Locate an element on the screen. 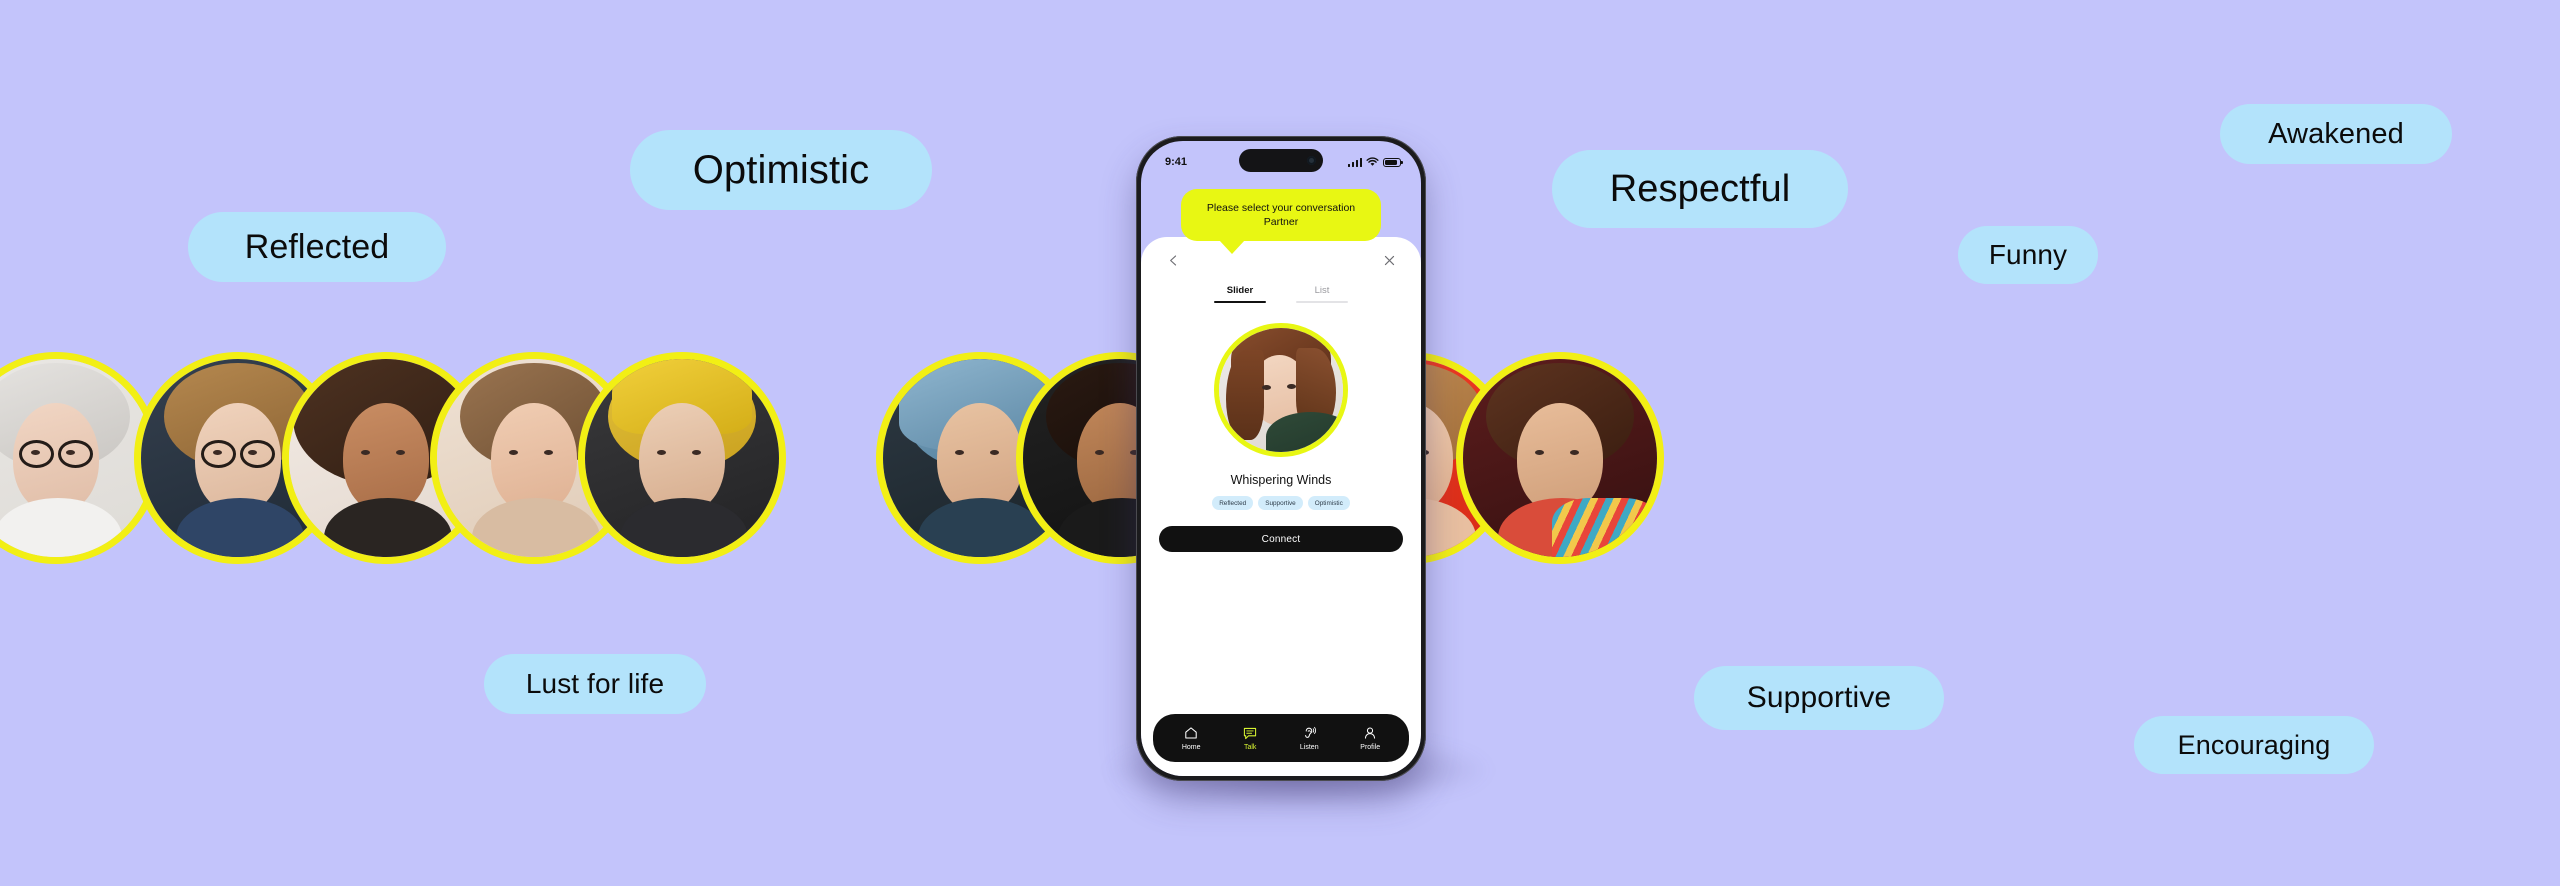 The height and width of the screenshot is (886, 2560). selected-partner-avatar is located at coordinates (1281, 390).